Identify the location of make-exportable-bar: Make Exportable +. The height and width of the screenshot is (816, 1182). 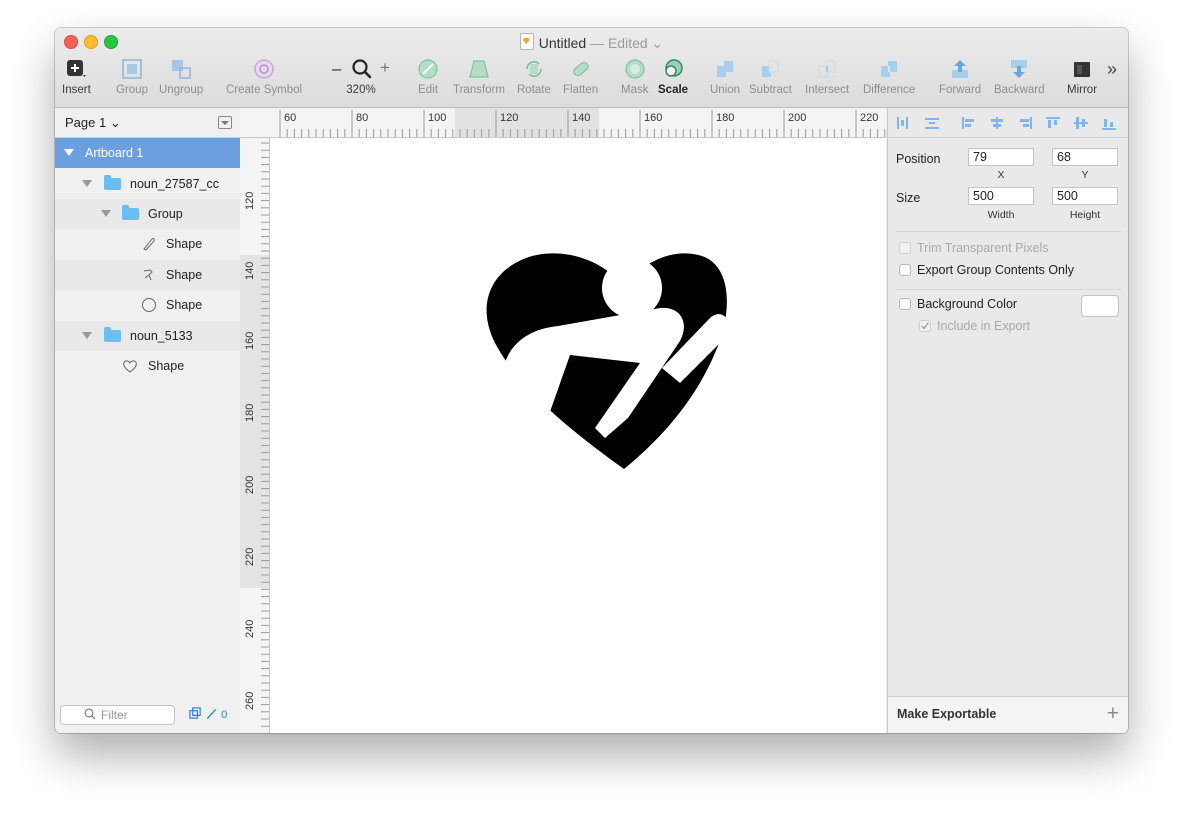
(1008, 714).